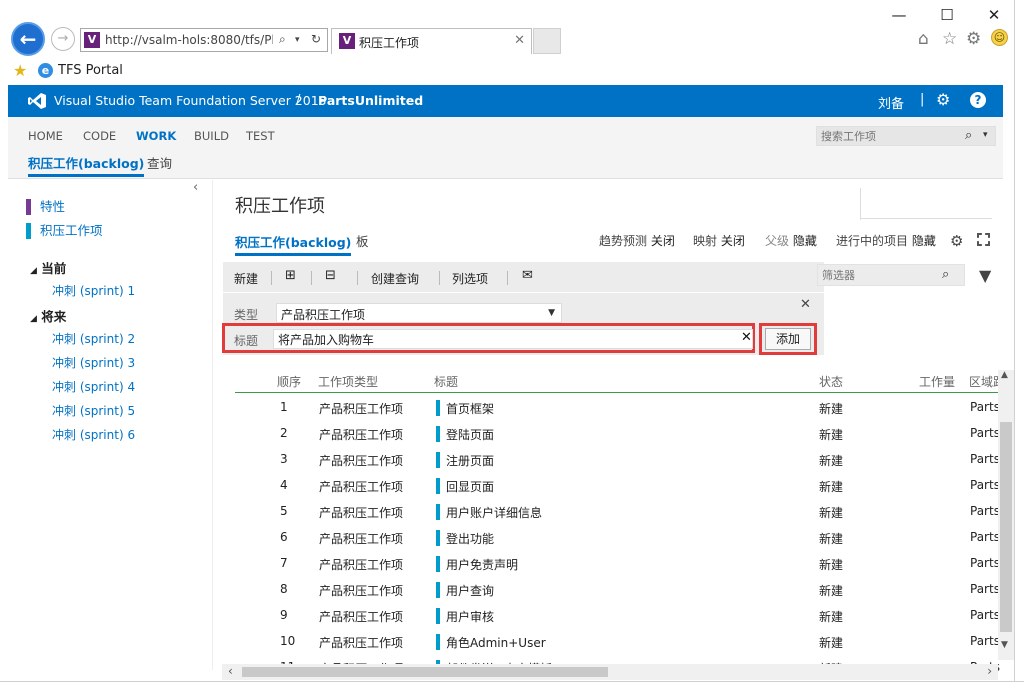  I want to click on filter-box: ⌕, so click(891, 275).